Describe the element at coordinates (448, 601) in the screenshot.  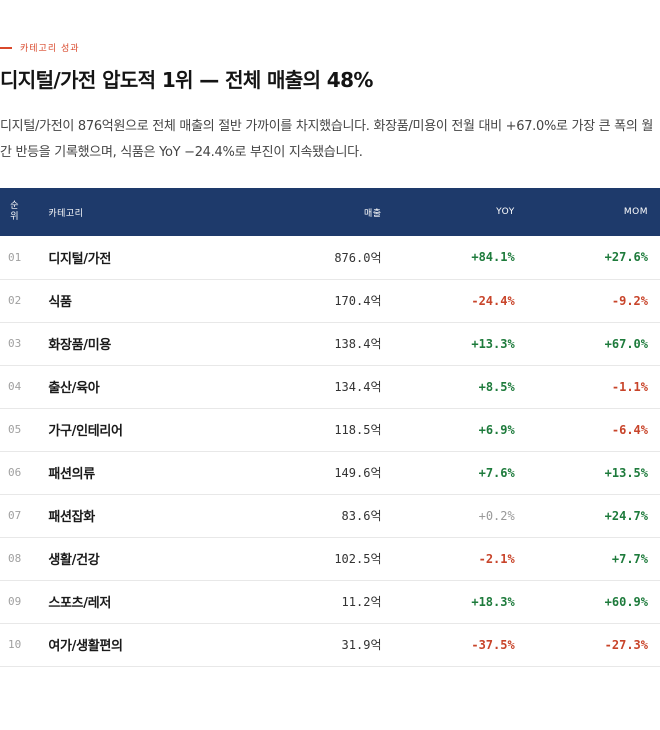
I see `yoy-cell: +18.3%` at that location.